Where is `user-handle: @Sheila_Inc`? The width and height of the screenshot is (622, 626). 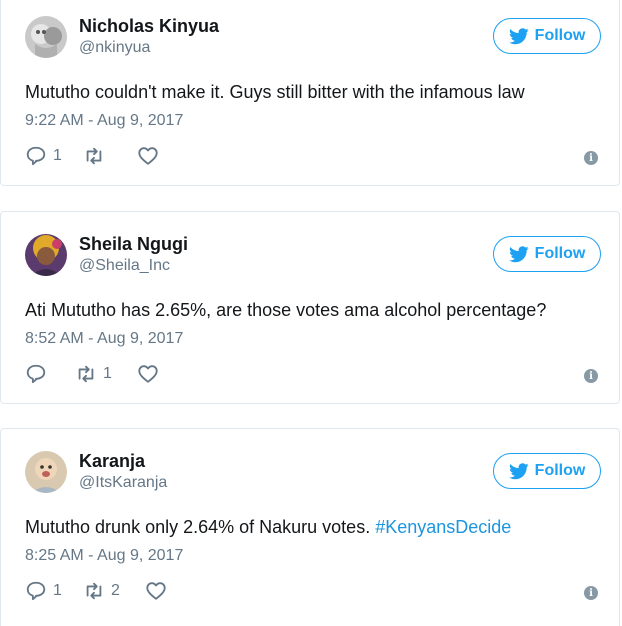 user-handle: @Sheila_Inc is located at coordinates (124, 266).